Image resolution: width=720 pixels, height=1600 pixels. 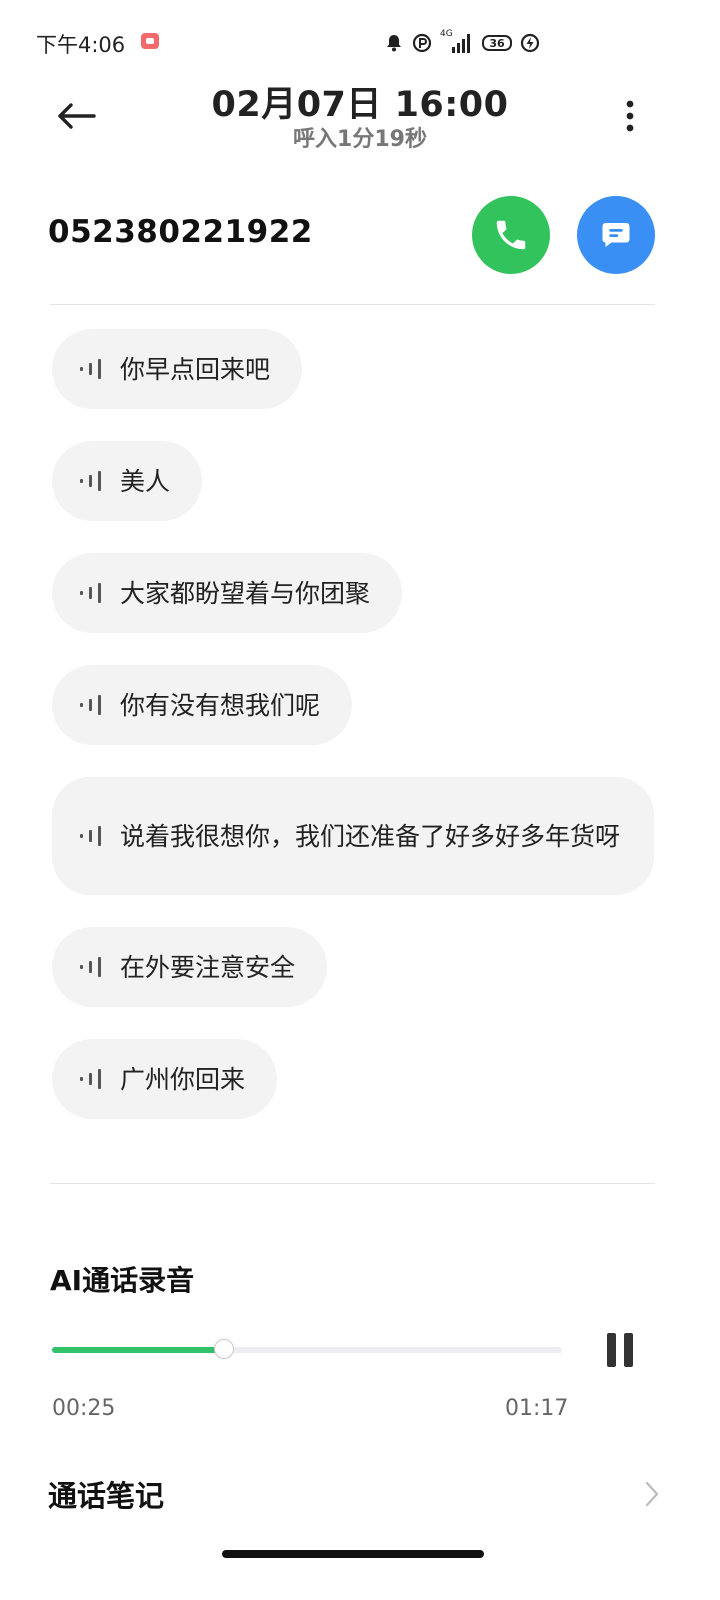 I want to click on ai-recording-title: AI通话录音, so click(x=122, y=1280).